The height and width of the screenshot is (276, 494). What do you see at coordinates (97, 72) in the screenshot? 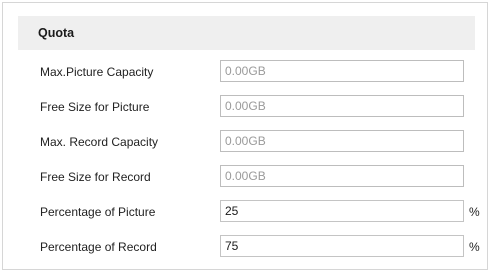
I see `max-picture-capacity-label: Max.Picture Capacity` at bounding box center [97, 72].